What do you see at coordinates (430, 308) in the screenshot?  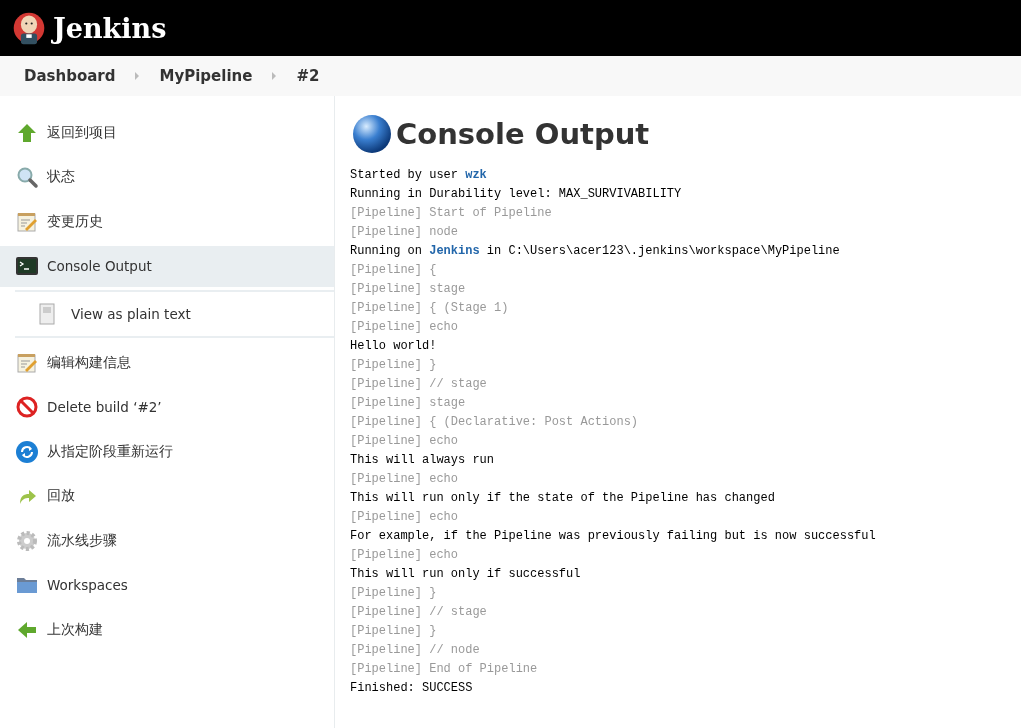 I see `console-line: [Pipeline] { (Stage 1)` at bounding box center [430, 308].